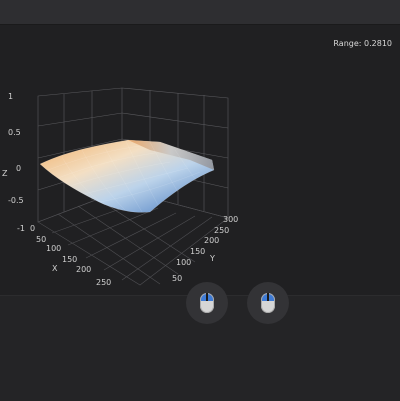 Image resolution: width=400 pixels, height=401 pixels. Describe the element at coordinates (69, 259) in the screenshot. I see `x-tick: 150` at that location.